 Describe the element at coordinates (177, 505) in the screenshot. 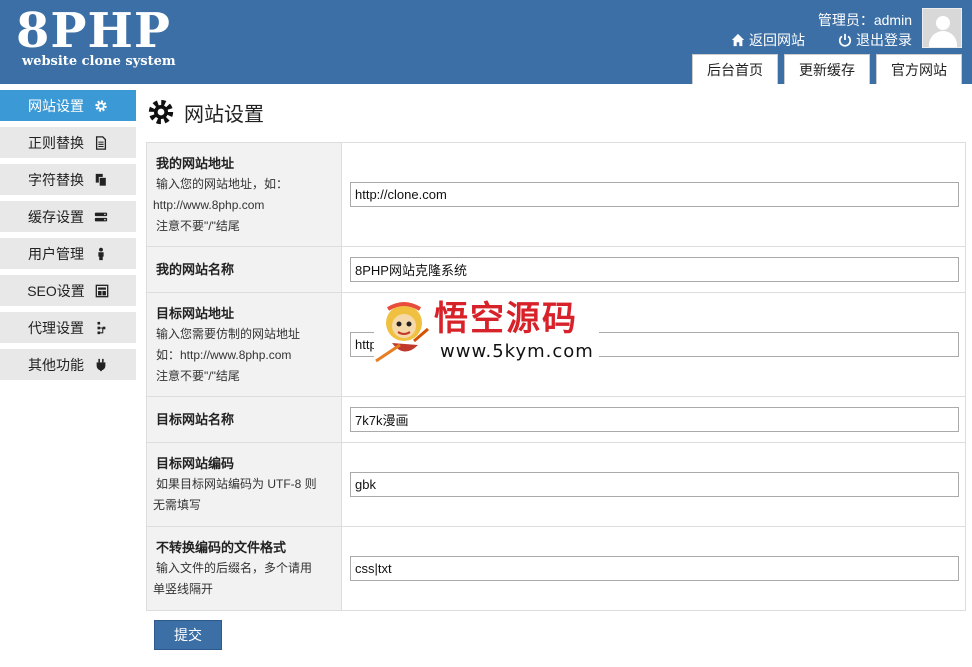

I see `field-hint: 无需填写` at that location.